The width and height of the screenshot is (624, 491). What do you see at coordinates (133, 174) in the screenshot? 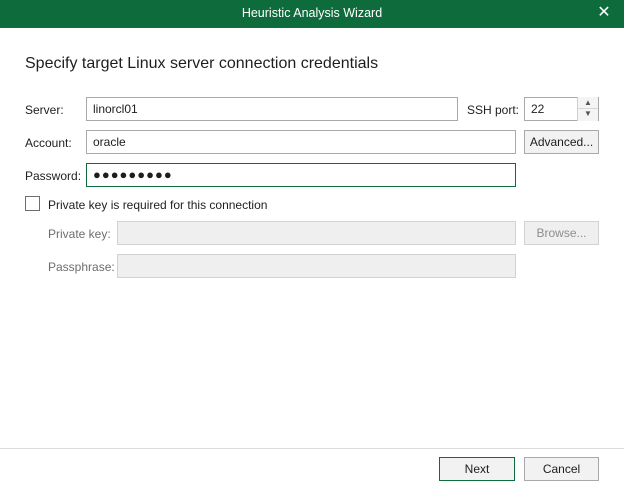
I see `password-mask: ●●●●●●●●●` at bounding box center [133, 174].